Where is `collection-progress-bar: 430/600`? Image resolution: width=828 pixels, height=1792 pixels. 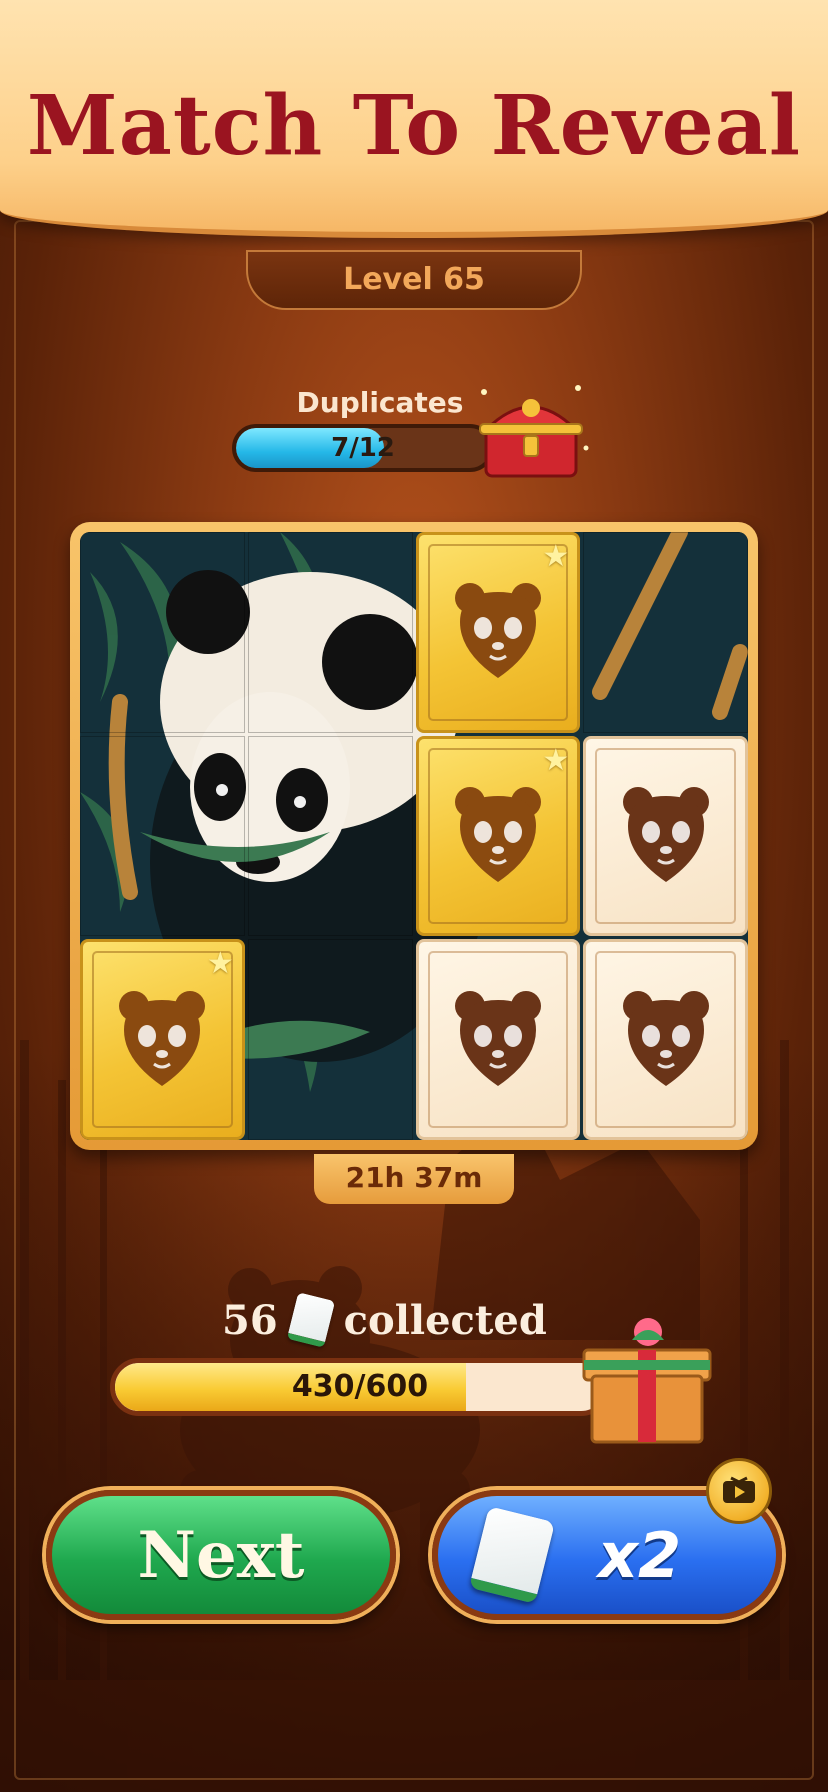
collection-progress-bar: 430/600 is located at coordinates (360, 1387).